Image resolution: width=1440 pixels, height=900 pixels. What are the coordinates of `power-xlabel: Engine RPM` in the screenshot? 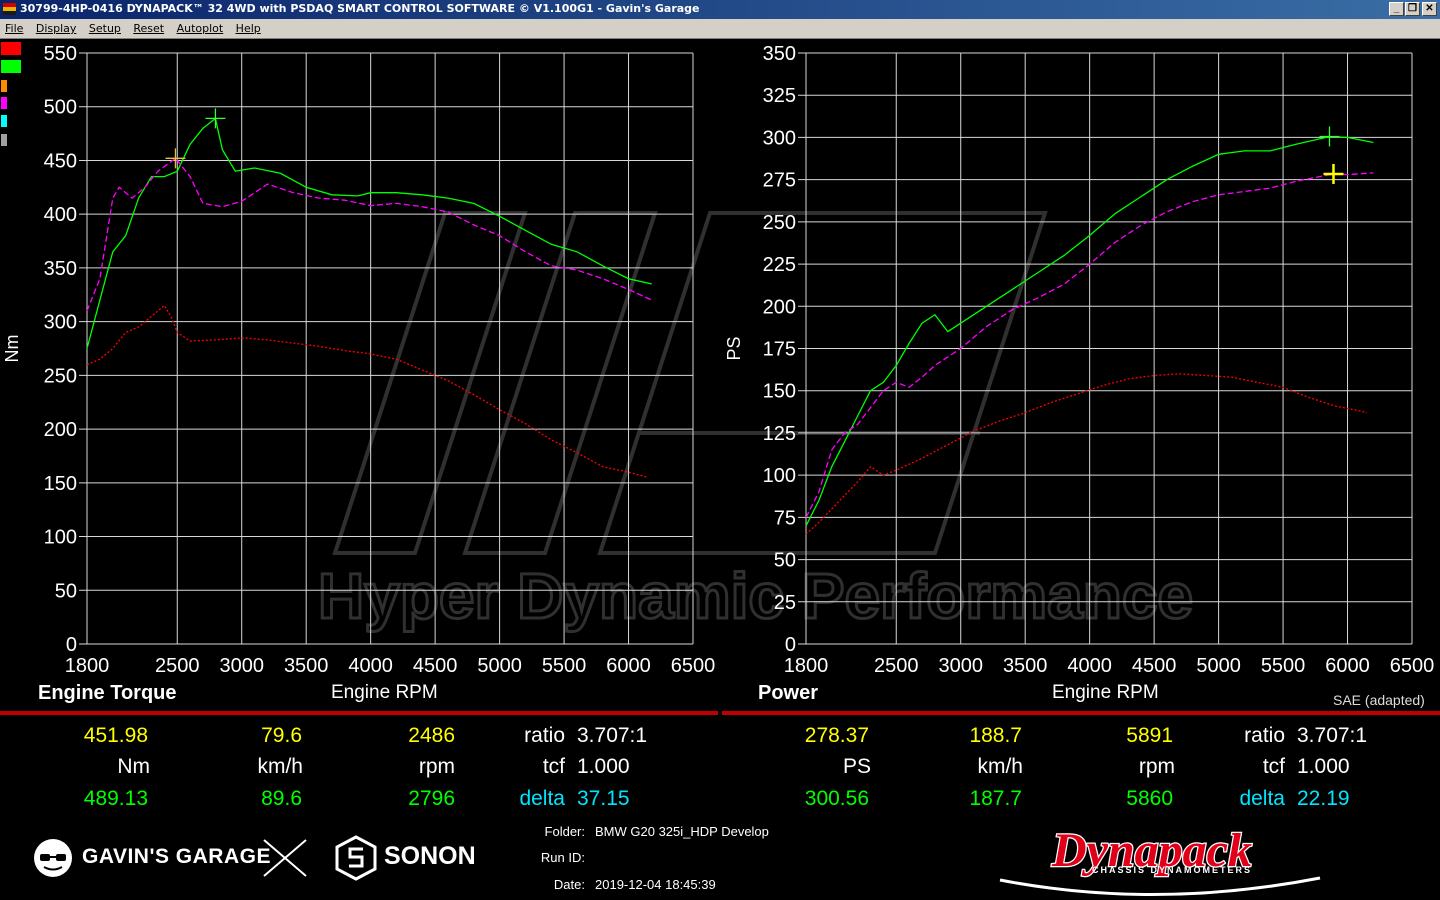 It's located at (1105, 692).